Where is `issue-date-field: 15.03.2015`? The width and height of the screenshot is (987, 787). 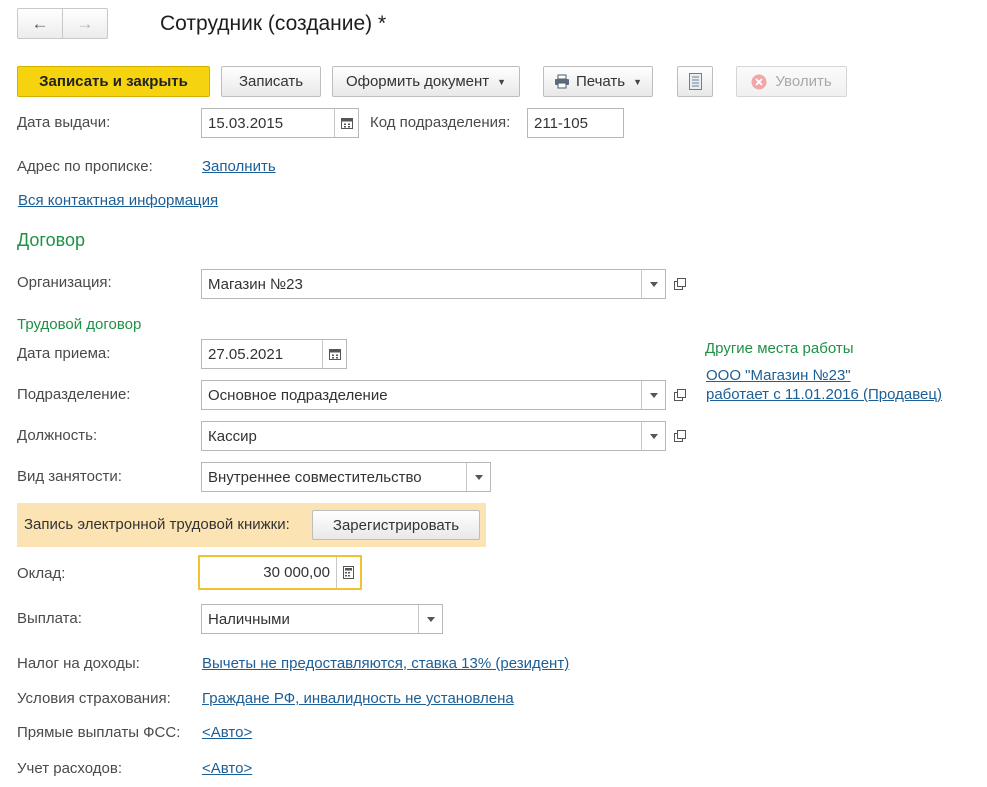 issue-date-field: 15.03.2015 is located at coordinates (280, 123).